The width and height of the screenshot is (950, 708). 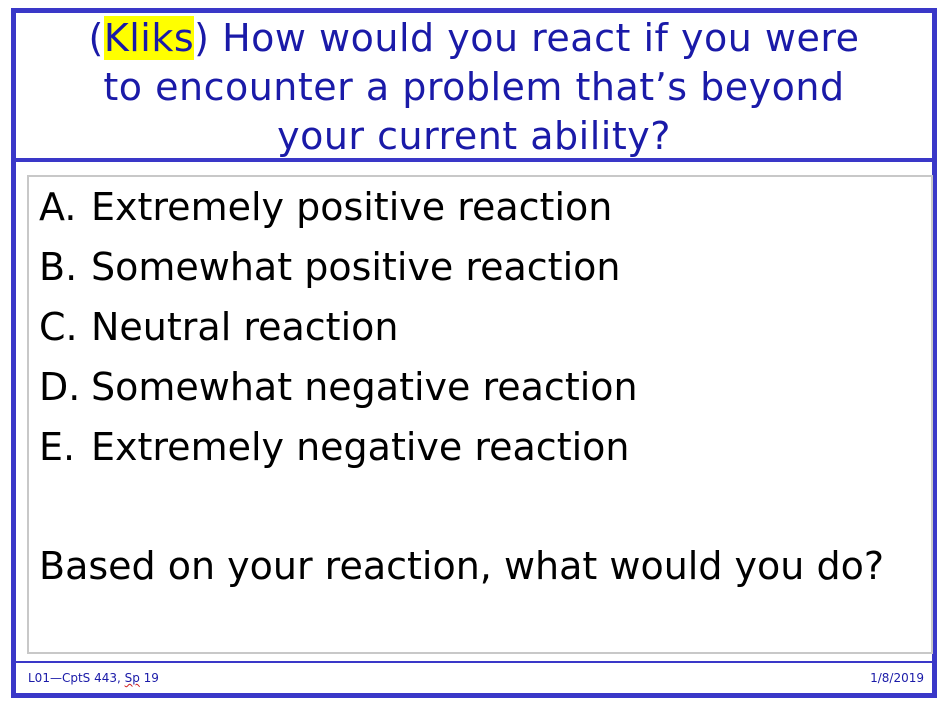 What do you see at coordinates (527, 38) in the screenshot?
I see `title-line1-rest: ) How would you react if you were` at bounding box center [527, 38].